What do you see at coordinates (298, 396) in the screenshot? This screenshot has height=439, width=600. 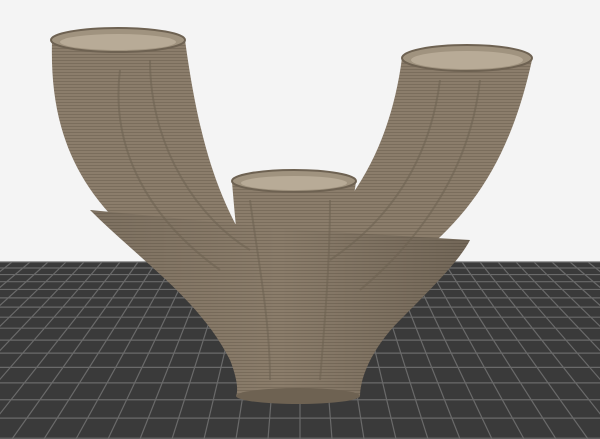 I see `model-base-foot` at bounding box center [298, 396].